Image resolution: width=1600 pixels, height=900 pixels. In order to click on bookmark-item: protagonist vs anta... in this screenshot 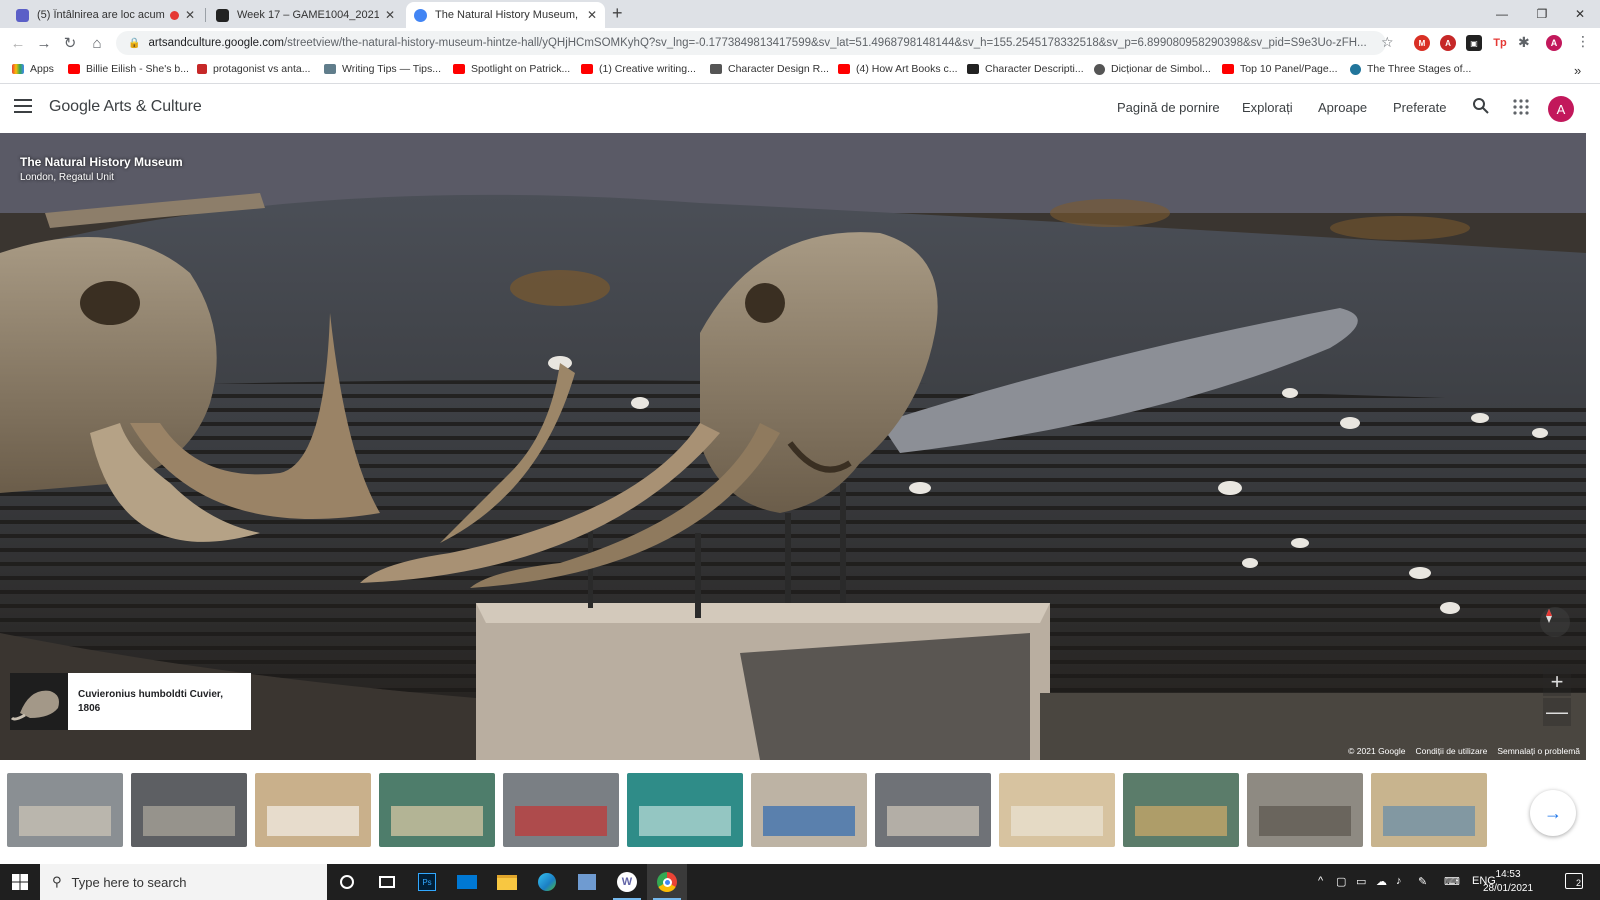, I will do `click(253, 69)`.